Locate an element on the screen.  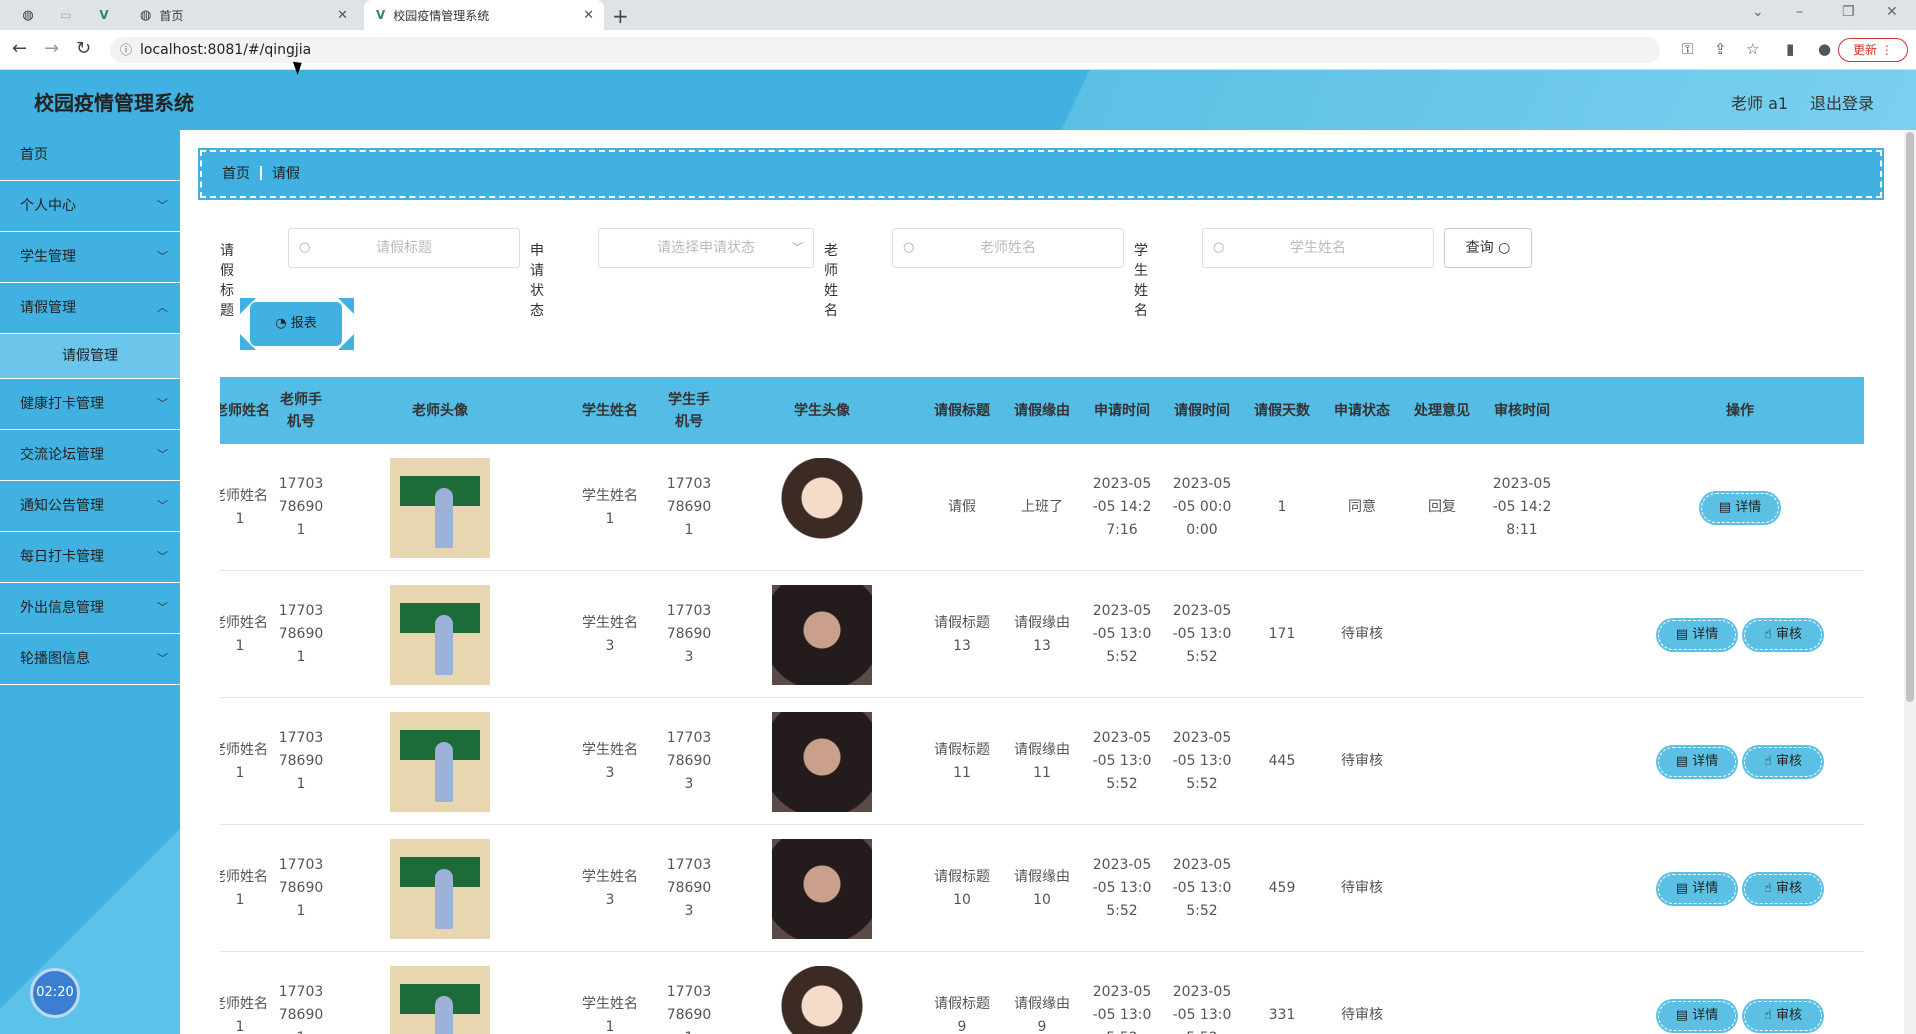
forward-icon: → is located at coordinates (51, 48).